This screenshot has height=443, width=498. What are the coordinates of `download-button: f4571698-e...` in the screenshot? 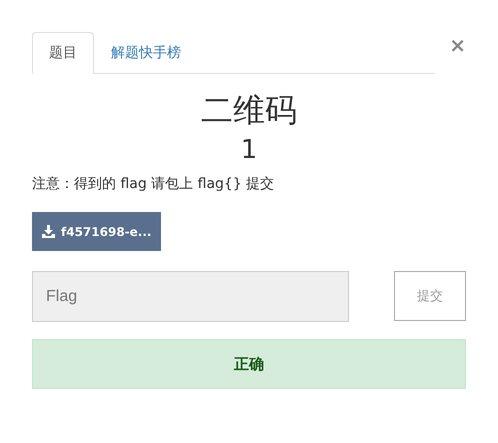 It's located at (97, 231).